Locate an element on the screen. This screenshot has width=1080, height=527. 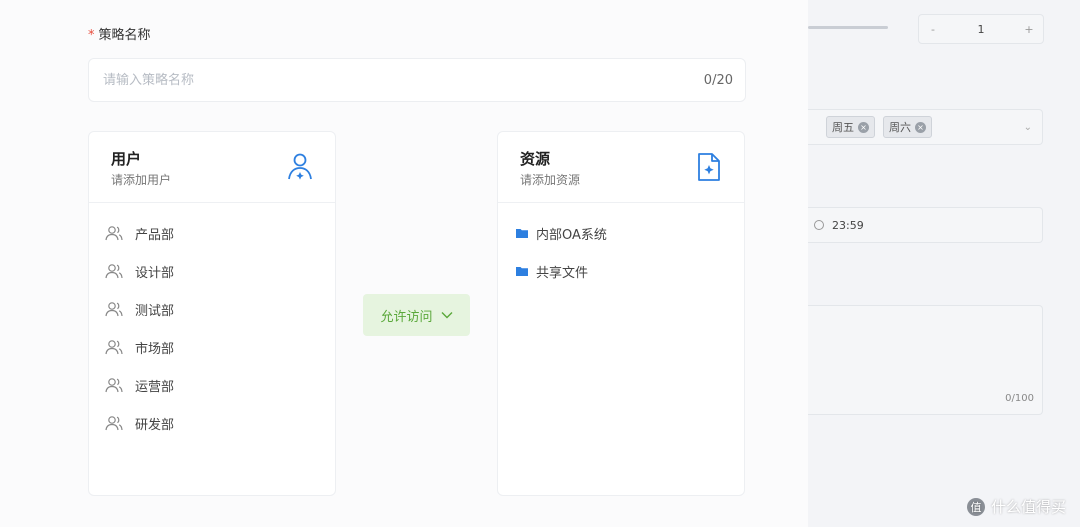
user-add-icon is located at coordinates (300, 167).